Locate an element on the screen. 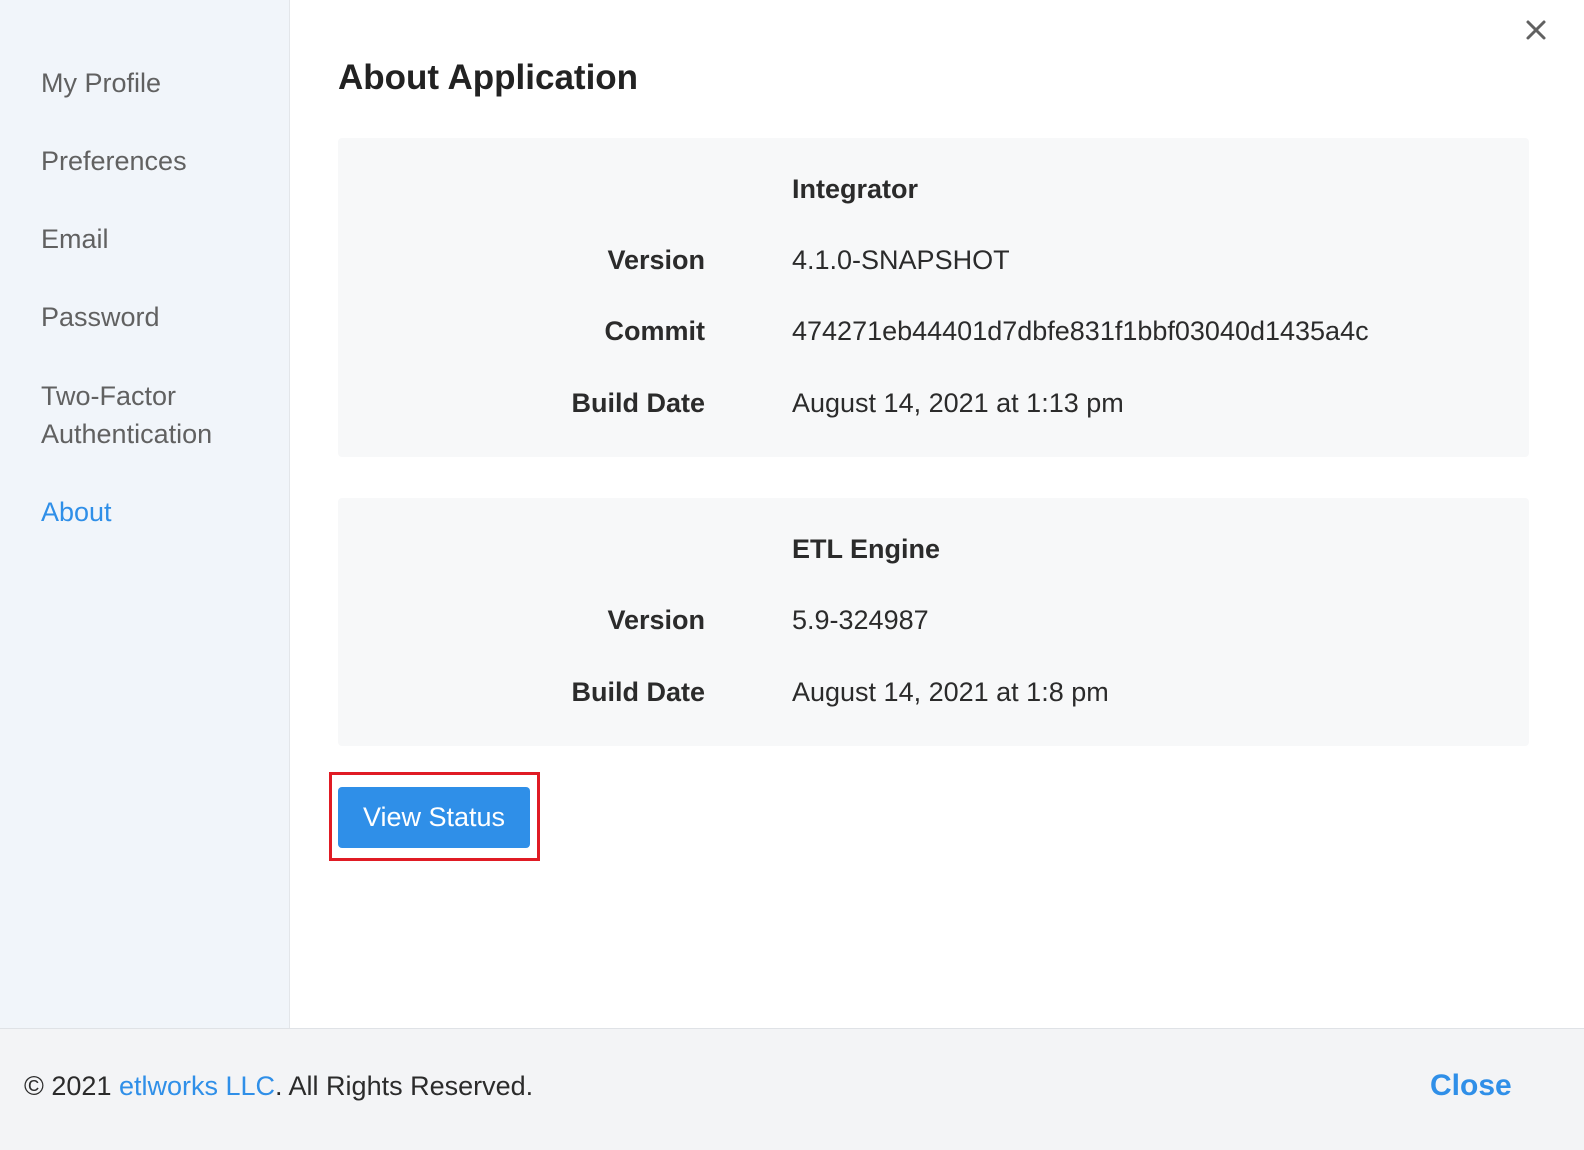 Image resolution: width=1584 pixels, height=1150 pixels. sidebar-item-my-profile: My Profile is located at coordinates (156, 83).